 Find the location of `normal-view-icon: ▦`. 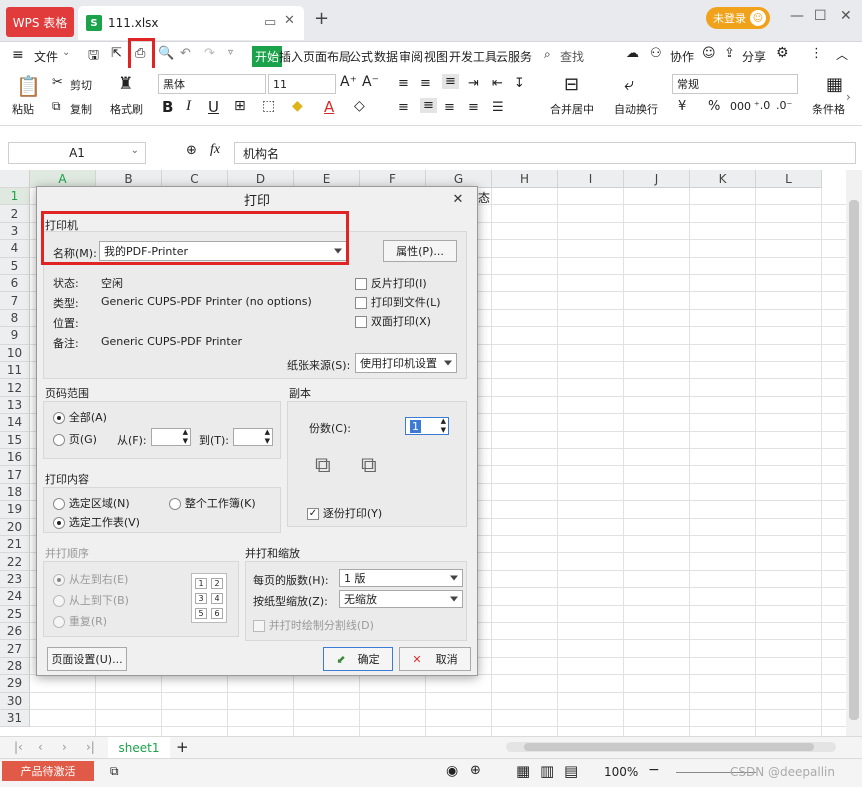

normal-view-icon: ▦ is located at coordinates (523, 771).